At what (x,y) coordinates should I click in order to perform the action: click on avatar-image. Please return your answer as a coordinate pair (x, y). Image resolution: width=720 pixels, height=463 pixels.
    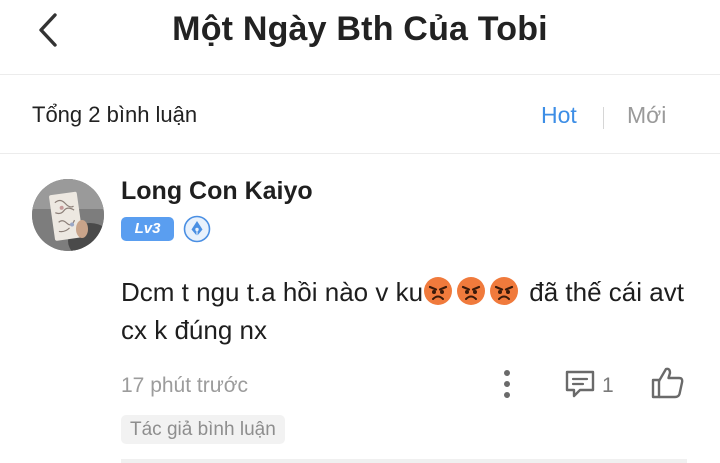
    Looking at the image, I should click on (68, 215).